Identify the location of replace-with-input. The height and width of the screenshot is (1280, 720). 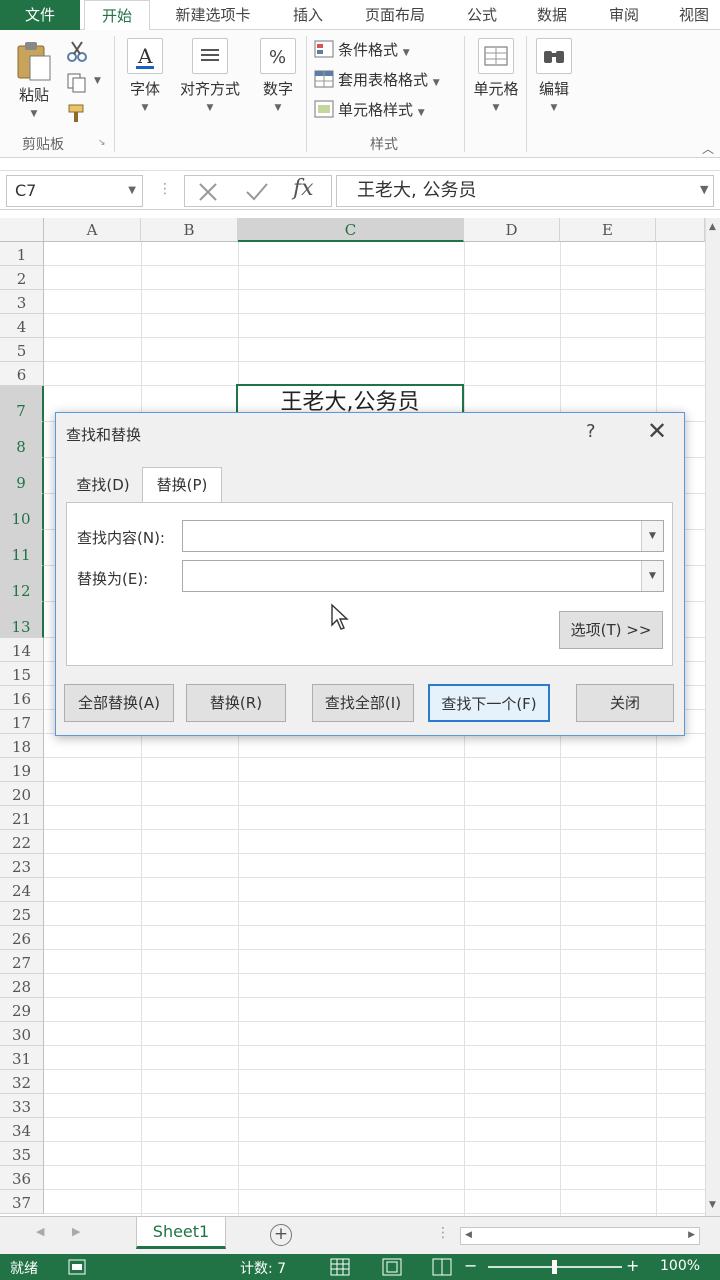
(410, 576).